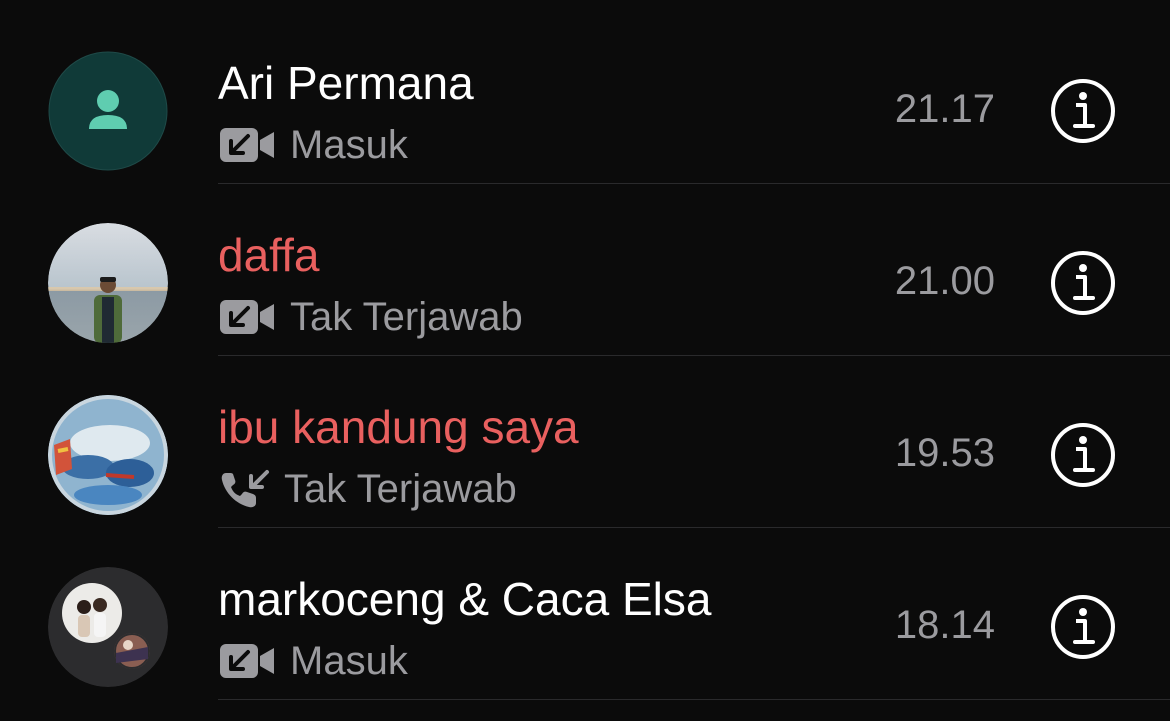 The height and width of the screenshot is (721, 1170). I want to click on row-divider, so click(694, 699).